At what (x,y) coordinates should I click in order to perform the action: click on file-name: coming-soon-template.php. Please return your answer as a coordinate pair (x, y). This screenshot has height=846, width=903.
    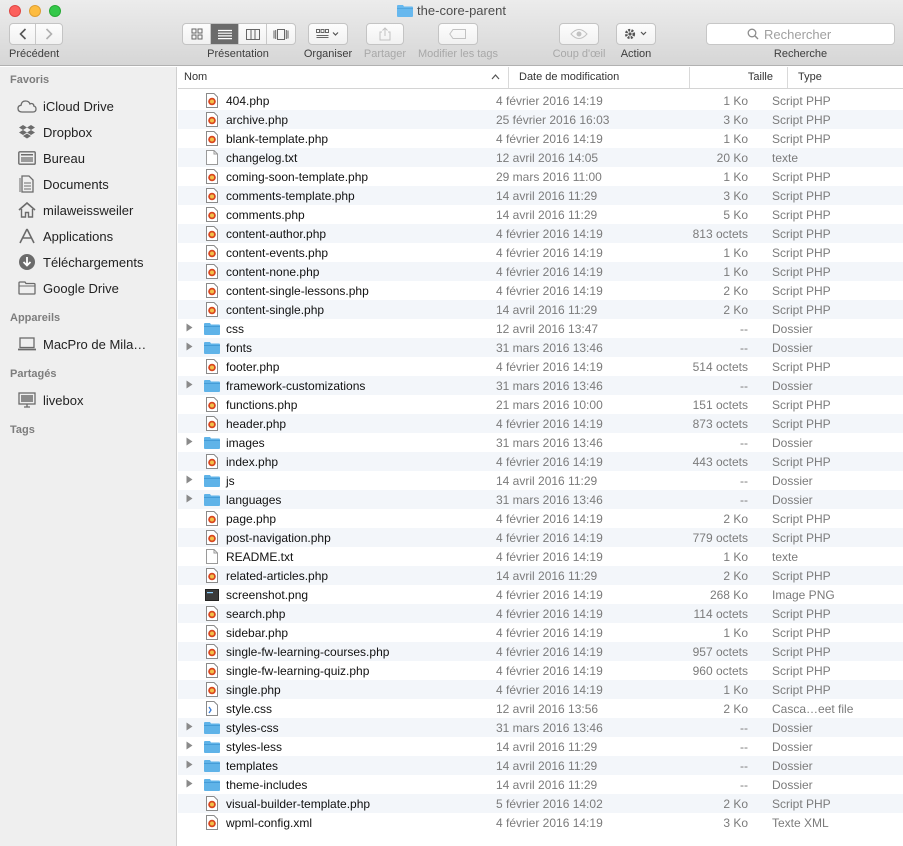
    Looking at the image, I should click on (297, 176).